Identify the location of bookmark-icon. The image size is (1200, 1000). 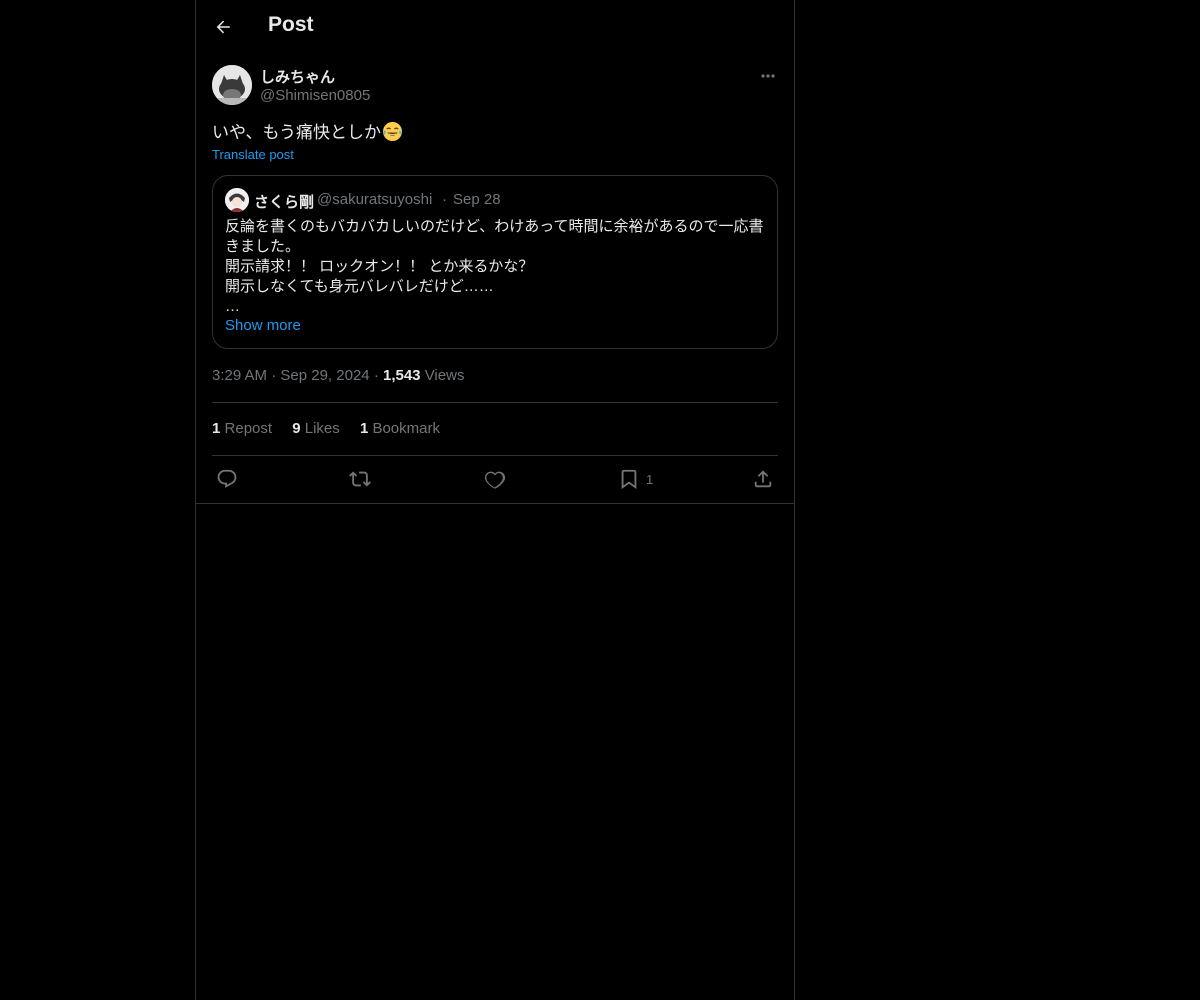
(629, 479).